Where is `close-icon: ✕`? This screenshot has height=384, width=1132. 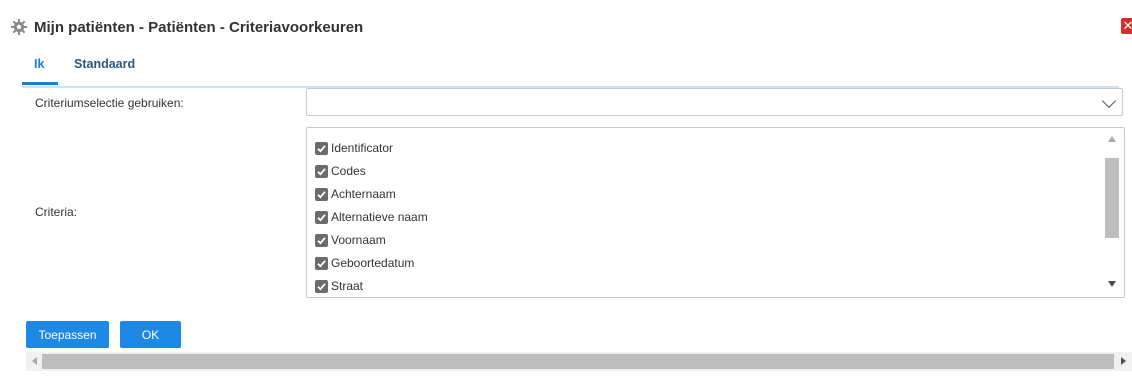
close-icon: ✕ is located at coordinates (1127, 25).